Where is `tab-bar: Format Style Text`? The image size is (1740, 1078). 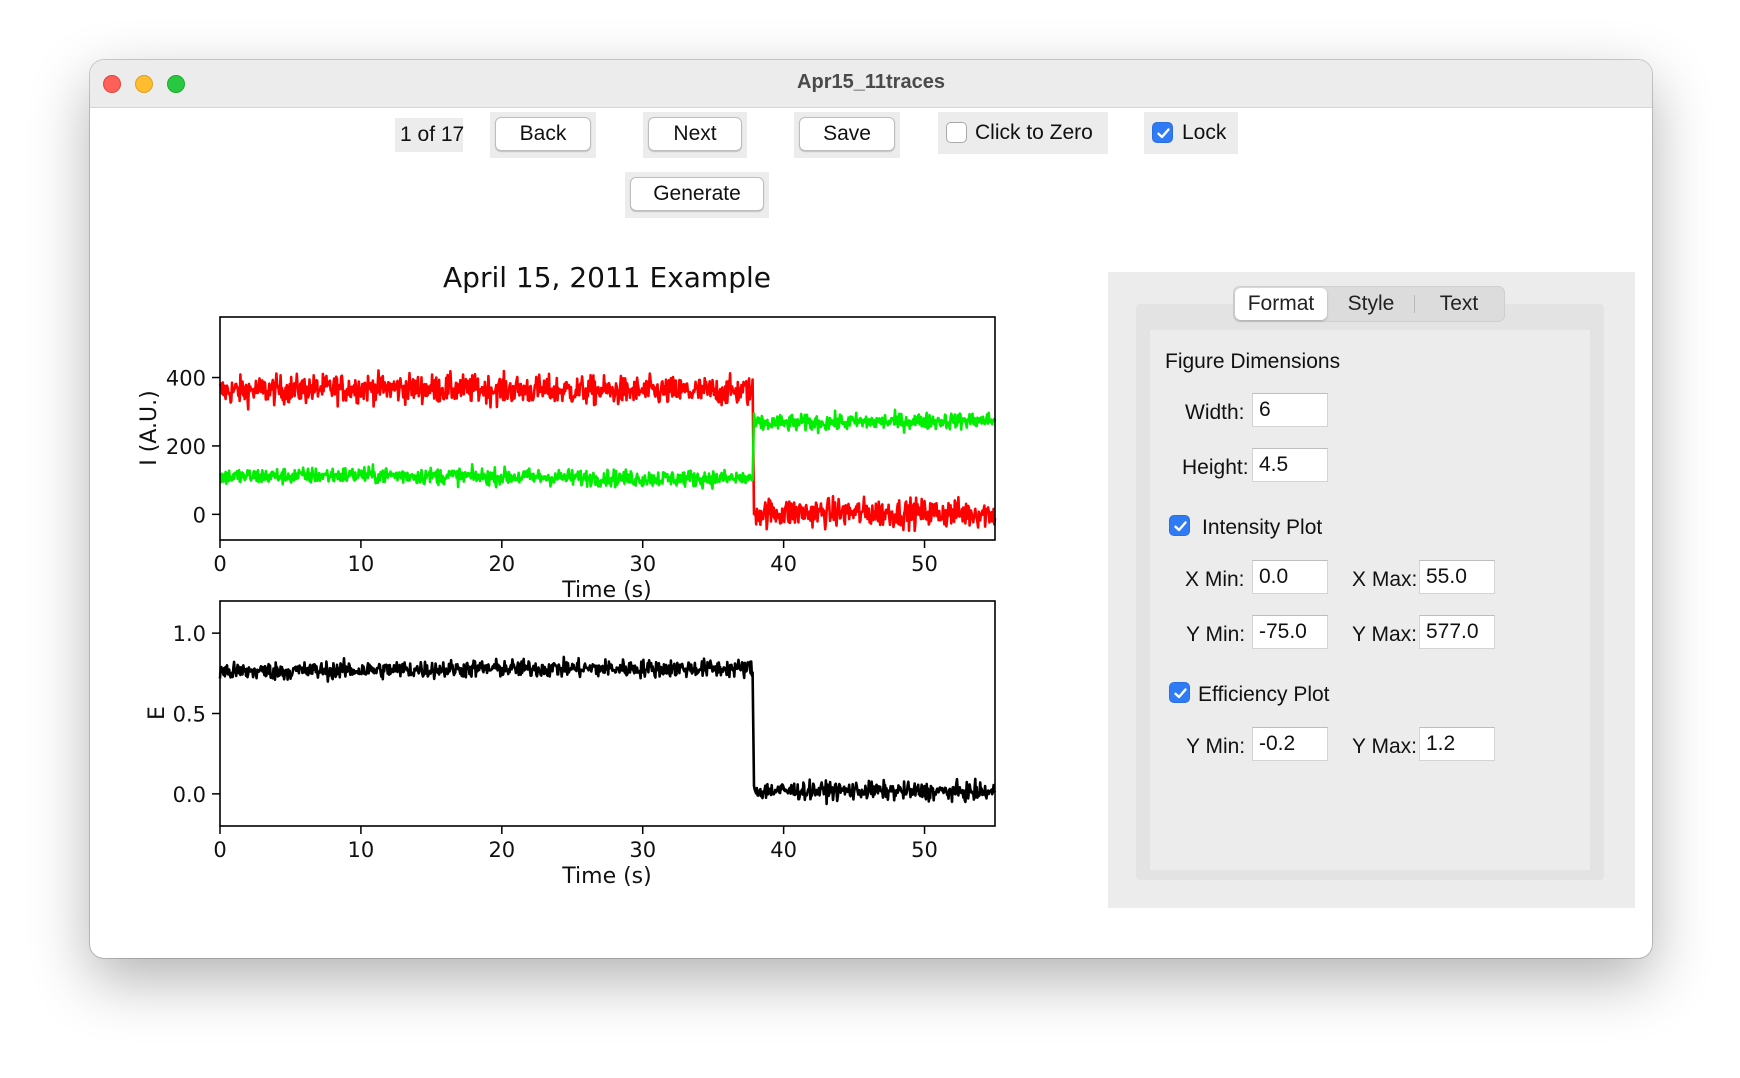
tab-bar: Format Style Text is located at coordinates (1369, 304).